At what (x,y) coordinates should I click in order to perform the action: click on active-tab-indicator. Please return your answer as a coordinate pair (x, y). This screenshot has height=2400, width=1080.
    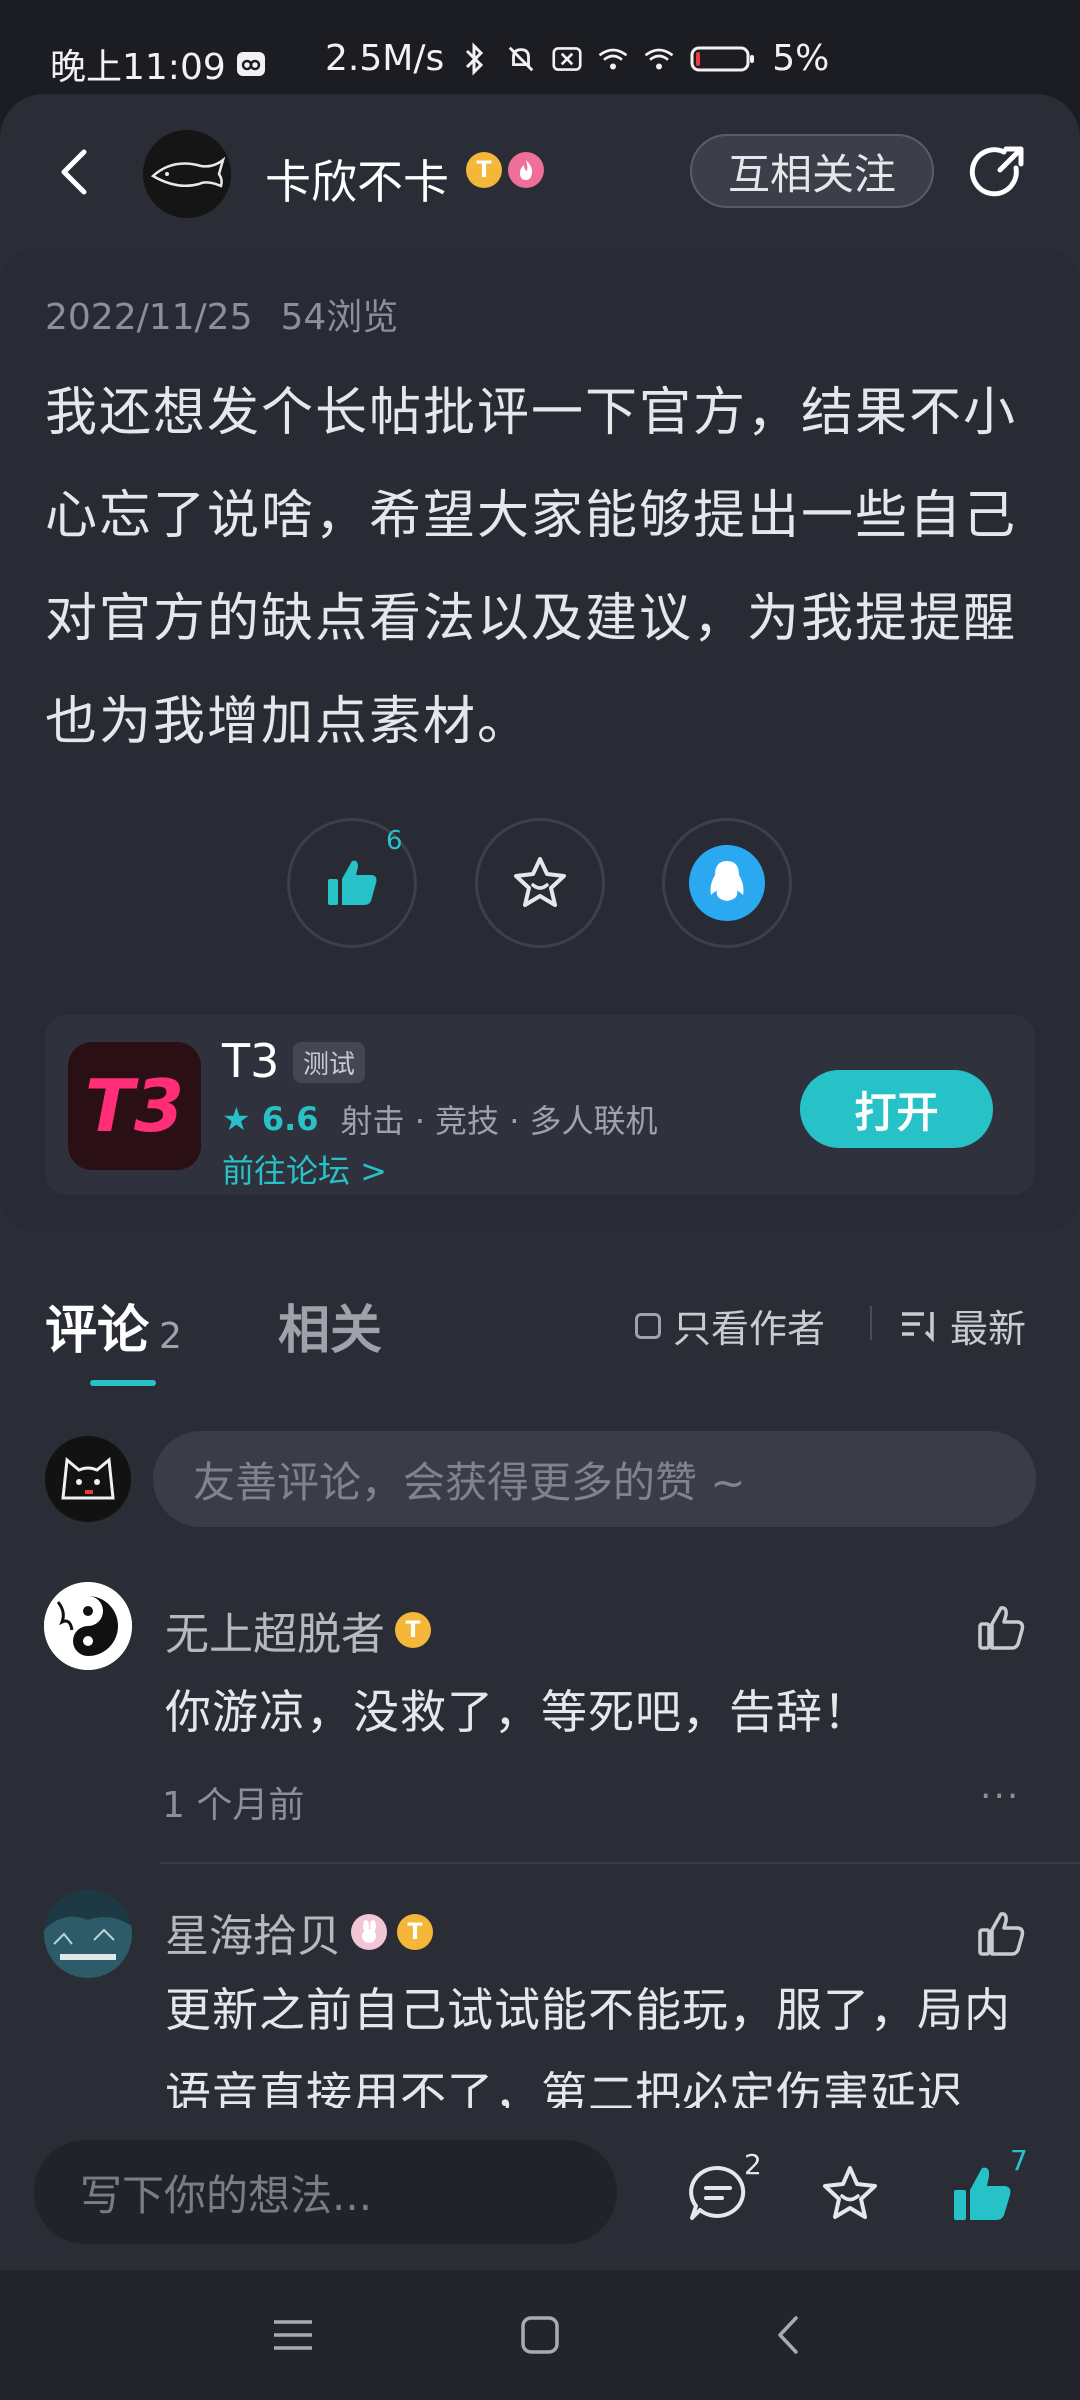
    Looking at the image, I should click on (123, 1383).